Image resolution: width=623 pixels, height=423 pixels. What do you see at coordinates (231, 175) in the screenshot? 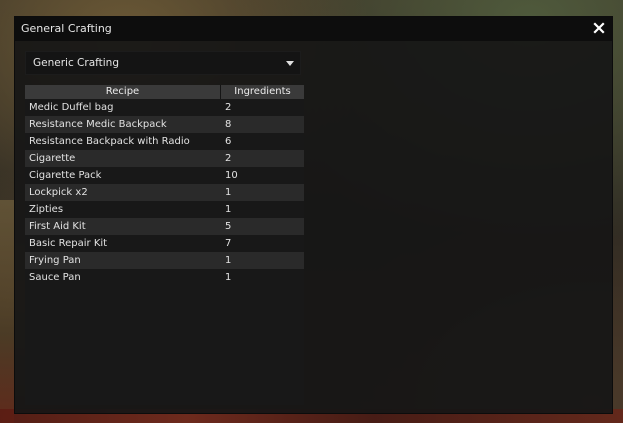
I see `ingredient-count: 10` at bounding box center [231, 175].